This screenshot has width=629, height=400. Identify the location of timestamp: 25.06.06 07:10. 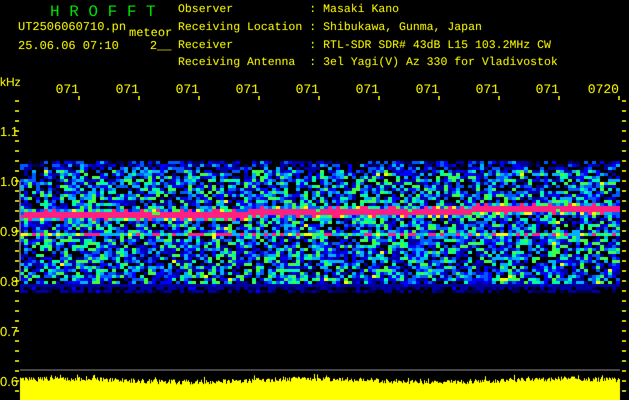
(68, 46).